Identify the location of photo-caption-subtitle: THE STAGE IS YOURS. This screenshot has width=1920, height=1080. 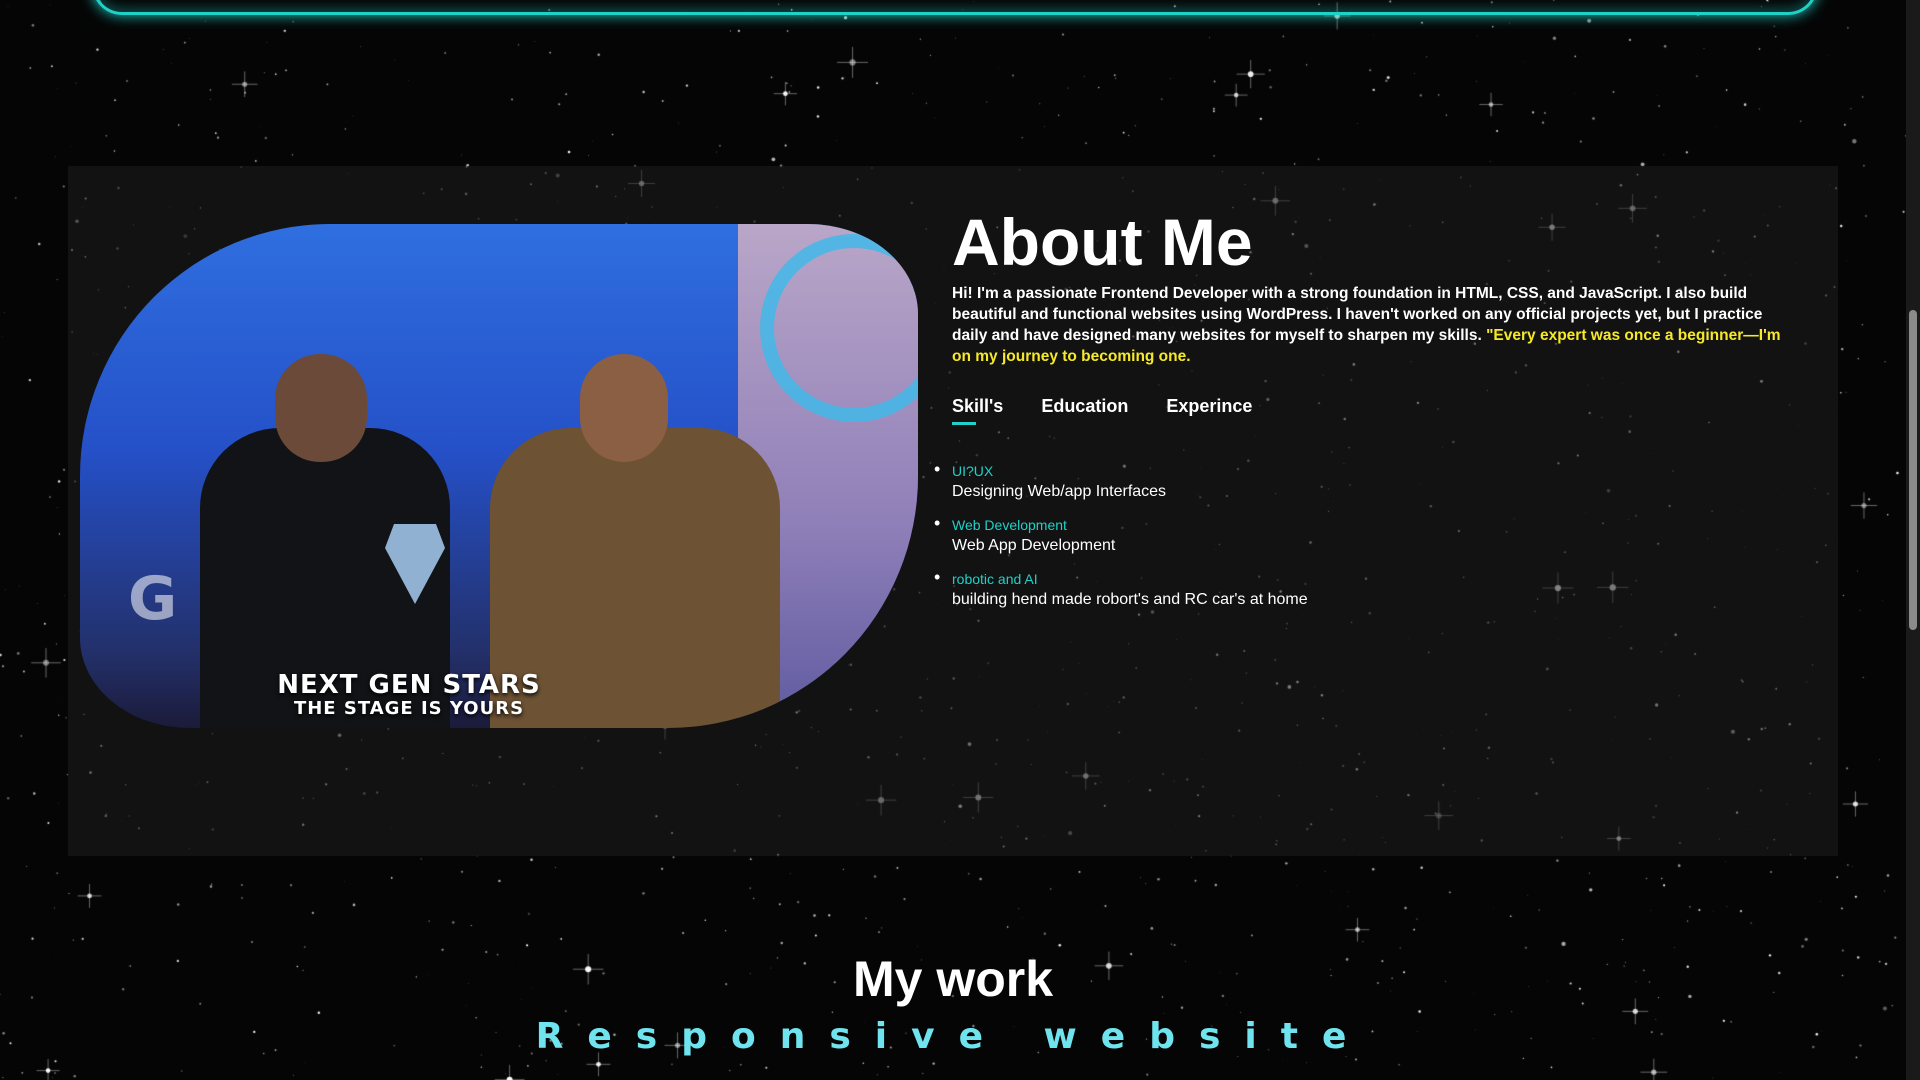
(409, 708).